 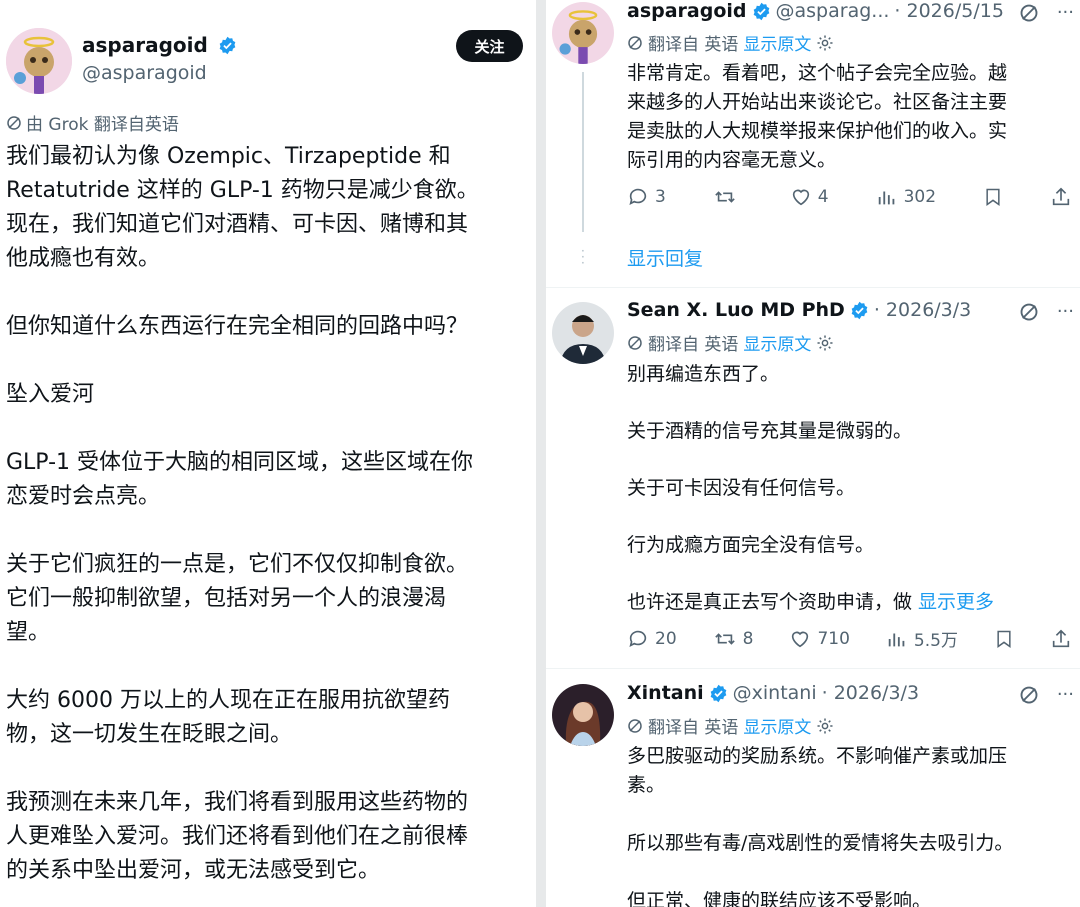 I want to click on views-button: 5.5万, so click(x=922, y=638).